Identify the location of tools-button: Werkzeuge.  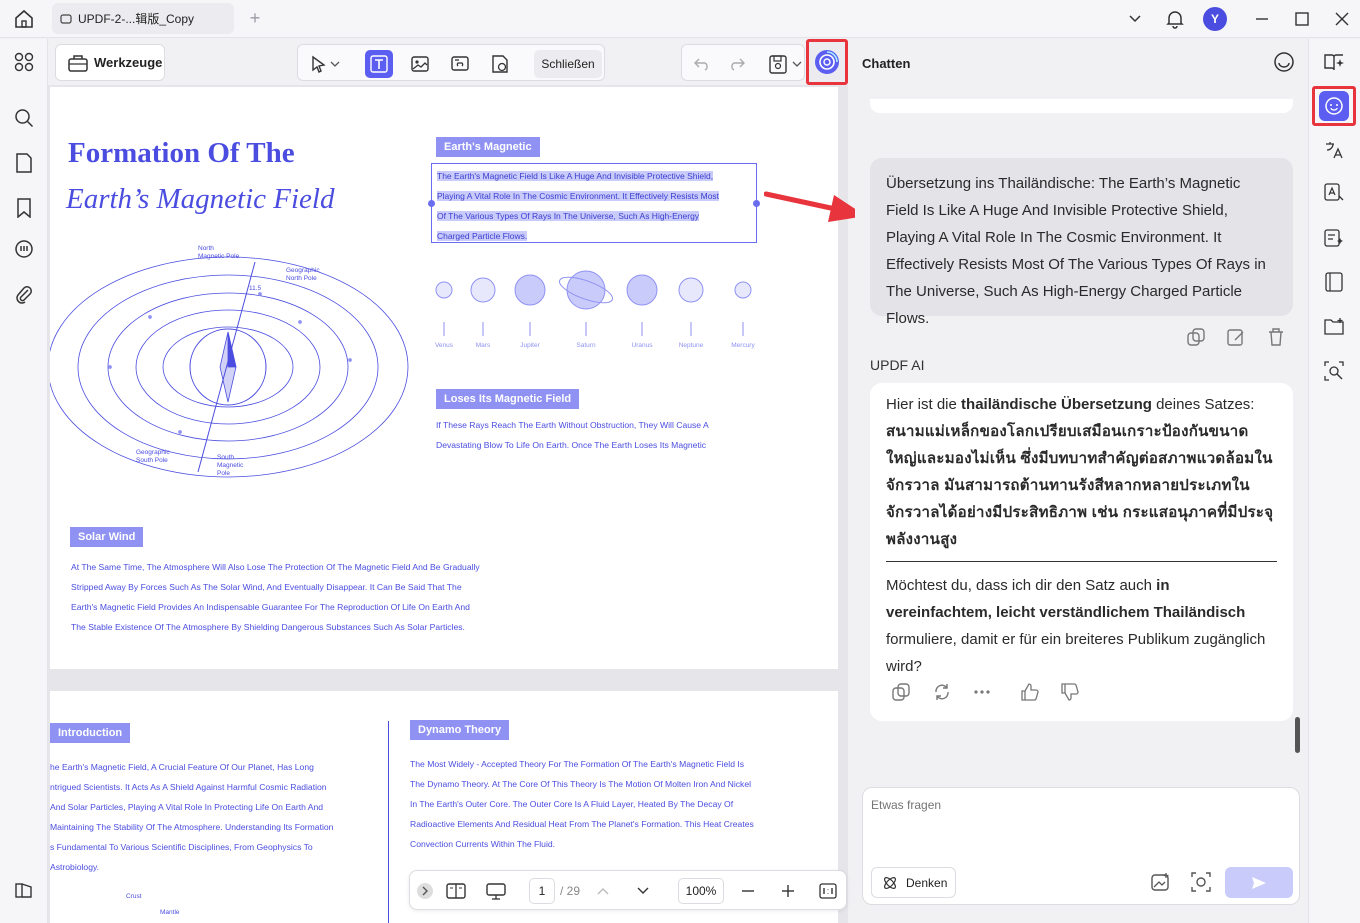
(110, 62).